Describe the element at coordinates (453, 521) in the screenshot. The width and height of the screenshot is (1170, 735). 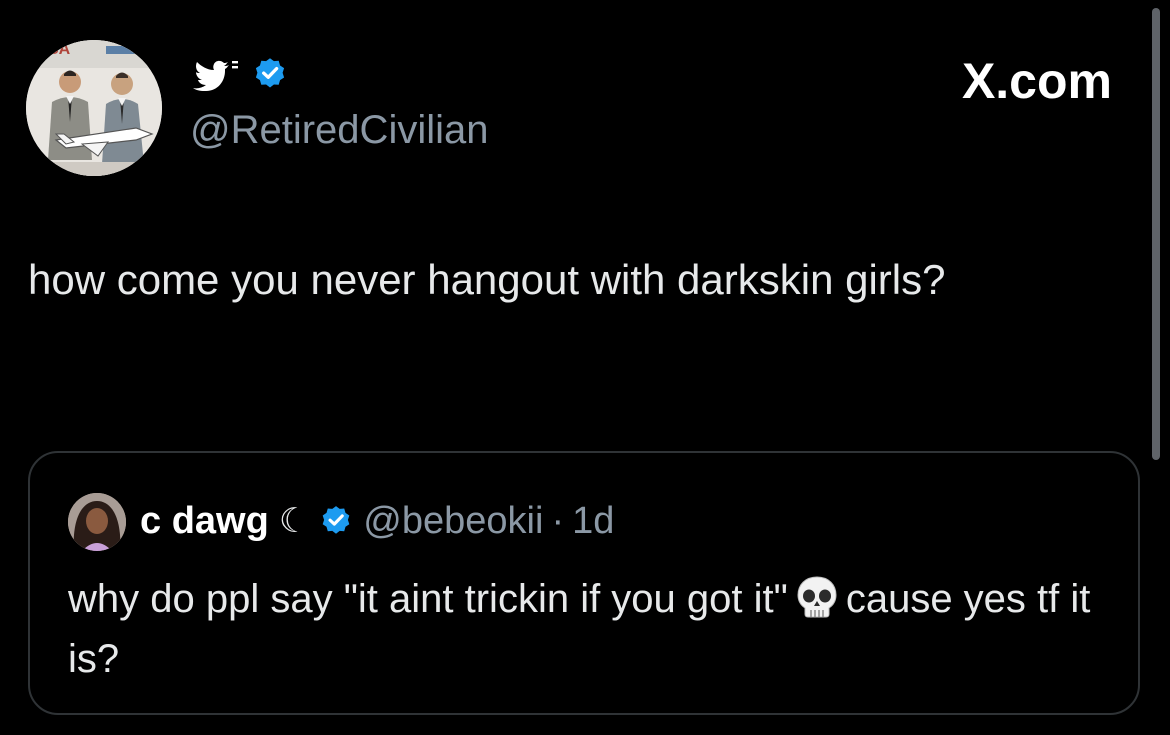
I see `quoted-handle: @bebeokii` at that location.